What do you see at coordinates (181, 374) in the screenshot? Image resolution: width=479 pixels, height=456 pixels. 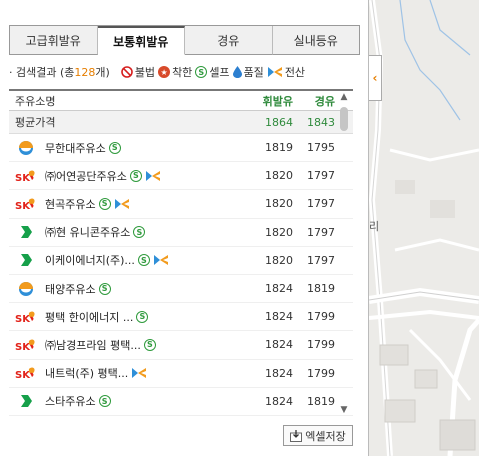 I see `station-row: SK 내트럭(주) 평택... 1824 1799` at bounding box center [181, 374].